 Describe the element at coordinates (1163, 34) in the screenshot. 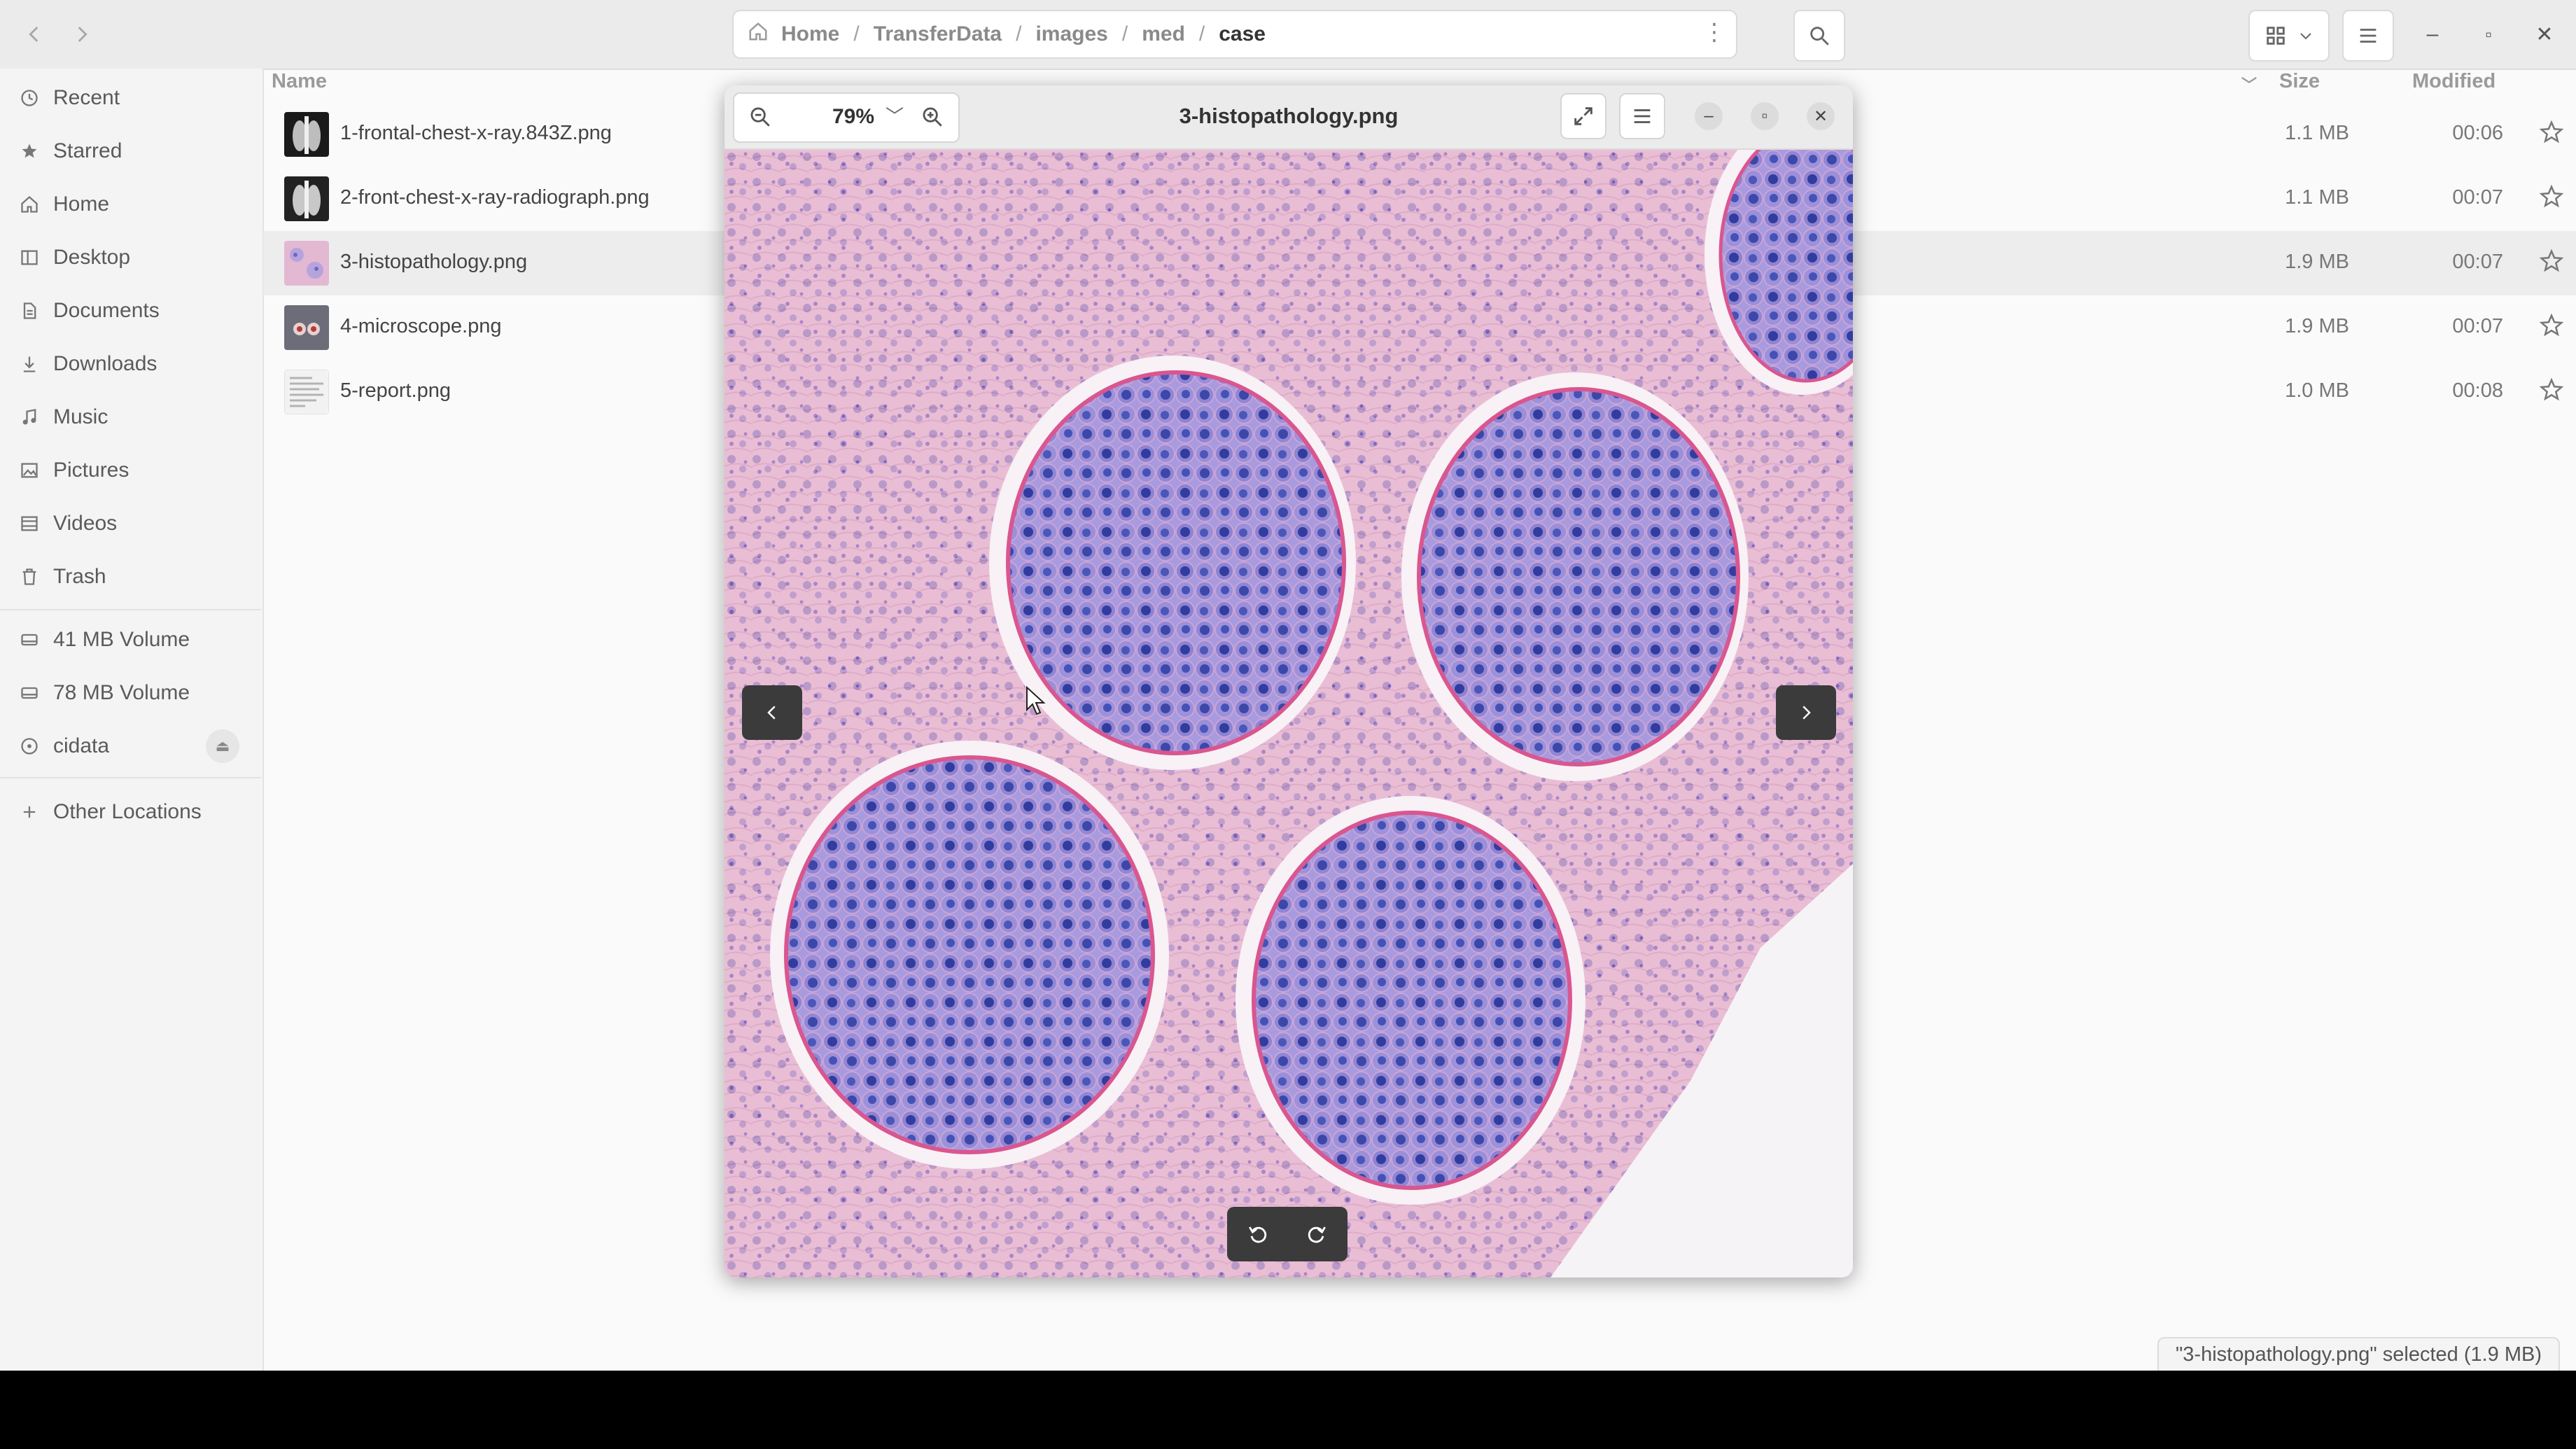

I see `breadcrumb-med: med` at that location.